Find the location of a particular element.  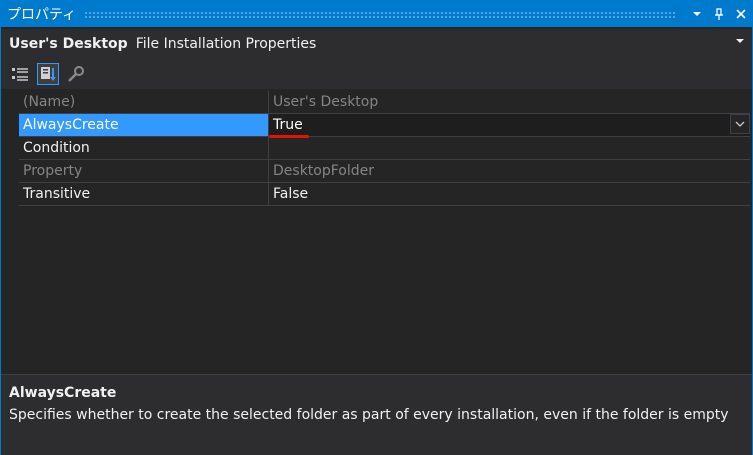

property-name: AlwaysCreate is located at coordinates (144, 125).